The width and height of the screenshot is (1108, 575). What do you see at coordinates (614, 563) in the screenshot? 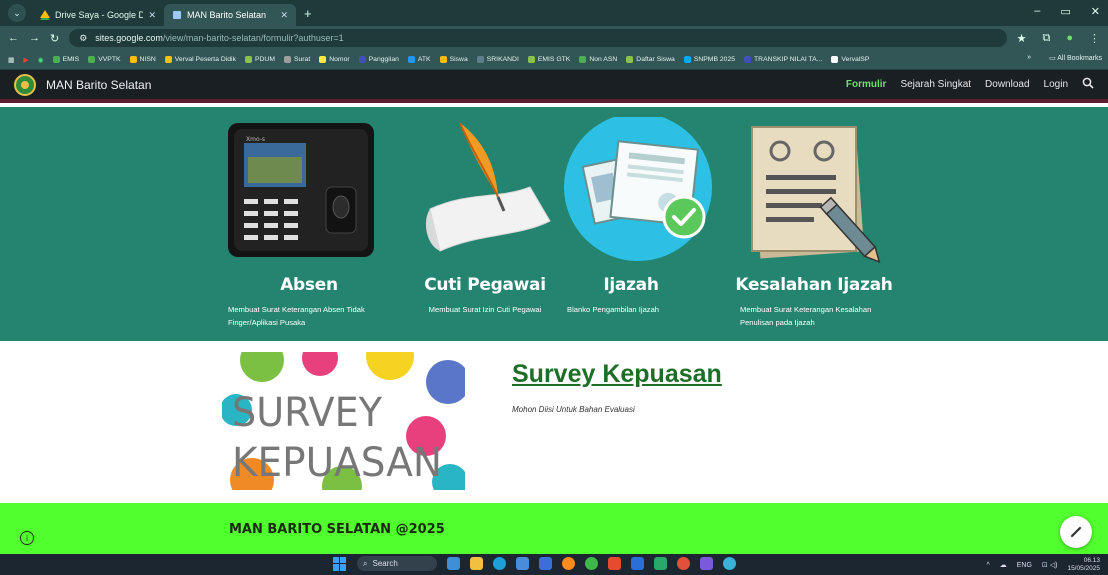
I see `app-icon` at bounding box center [614, 563].